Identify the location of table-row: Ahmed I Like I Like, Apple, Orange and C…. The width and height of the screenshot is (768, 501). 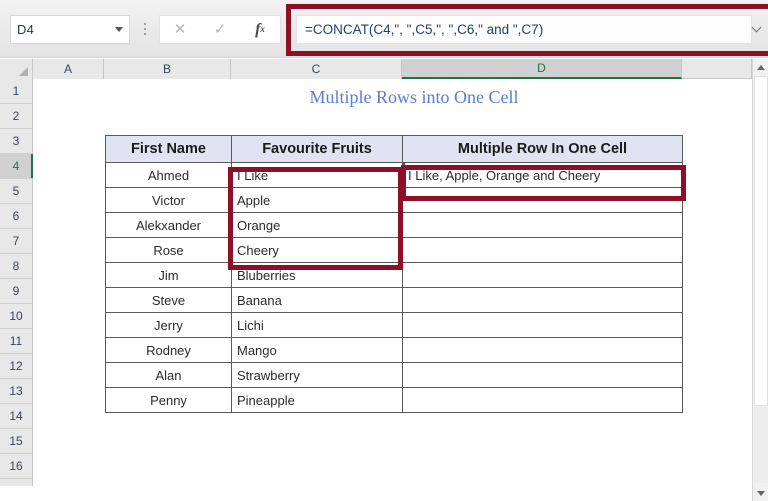
(394, 175).